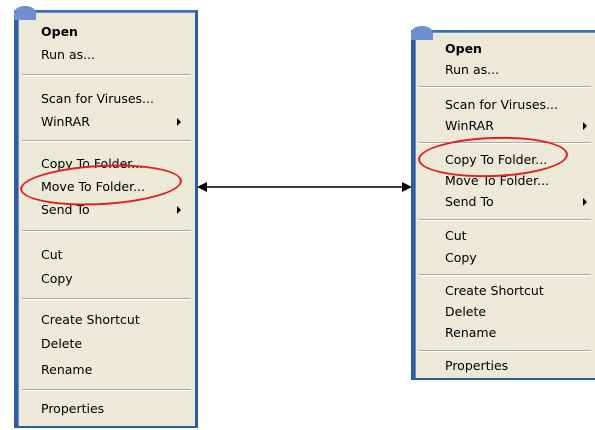 Image resolution: width=595 pixels, height=430 pixels. I want to click on double-headed-arrow-icon, so click(304, 187).